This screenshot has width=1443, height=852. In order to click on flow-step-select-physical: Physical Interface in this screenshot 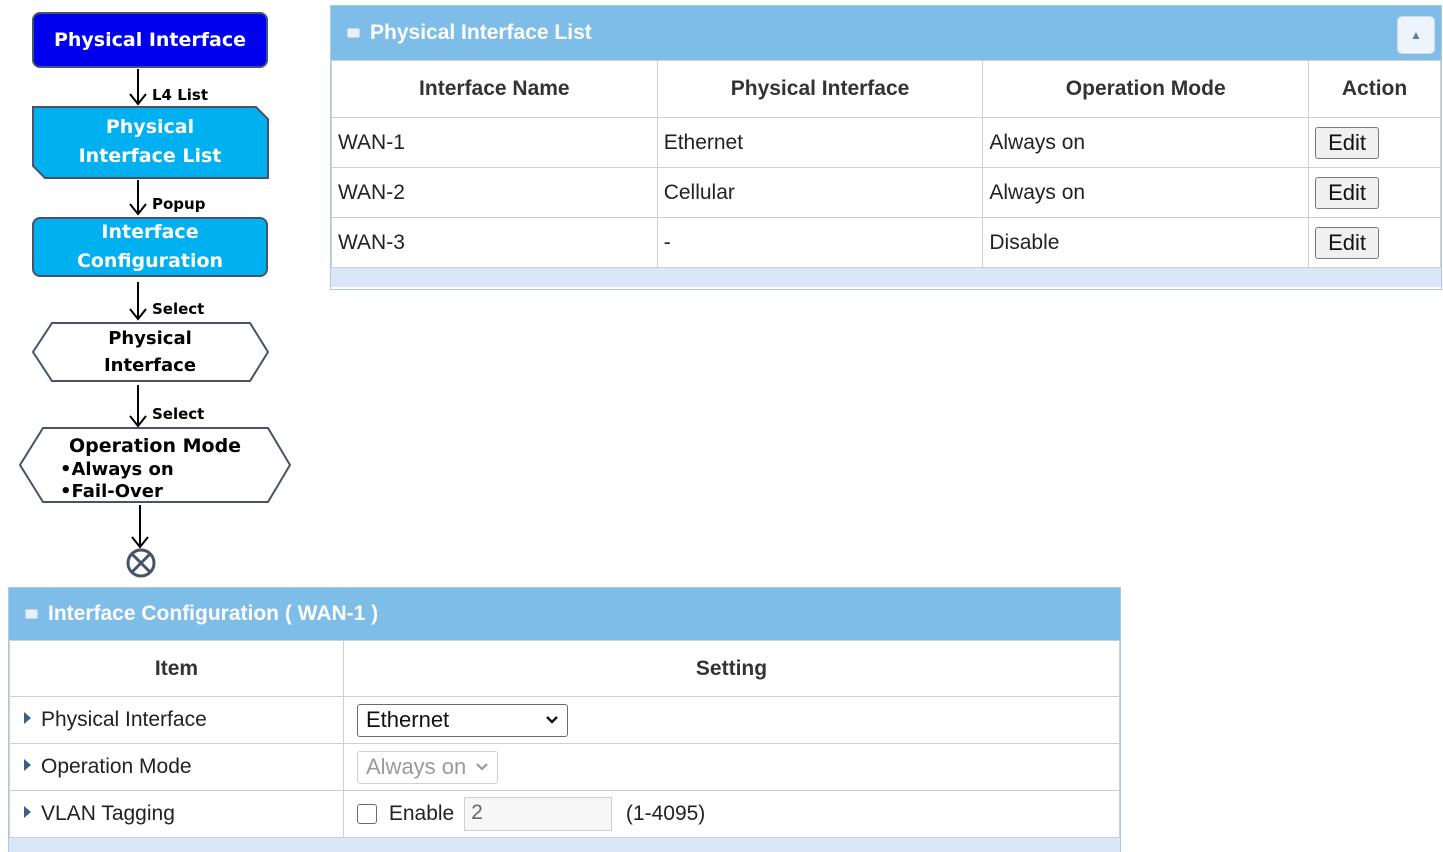, I will do `click(150, 352)`.